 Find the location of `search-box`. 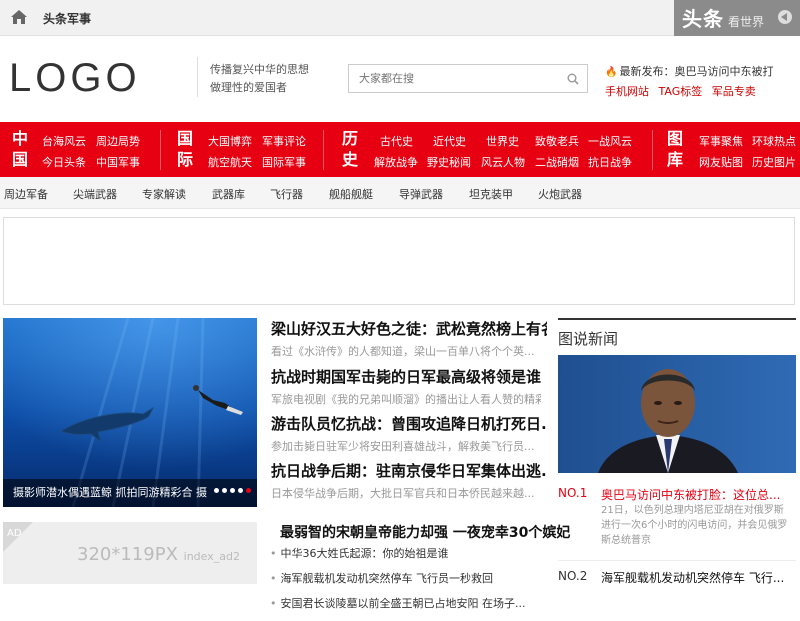

search-box is located at coordinates (468, 78).